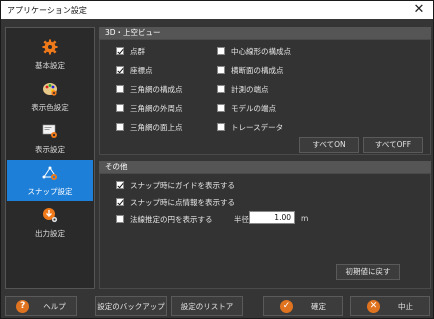 The width and height of the screenshot is (434, 319). Describe the element at coordinates (156, 108) in the screenshot. I see `checkbox-label: 三角網の外周点` at that location.